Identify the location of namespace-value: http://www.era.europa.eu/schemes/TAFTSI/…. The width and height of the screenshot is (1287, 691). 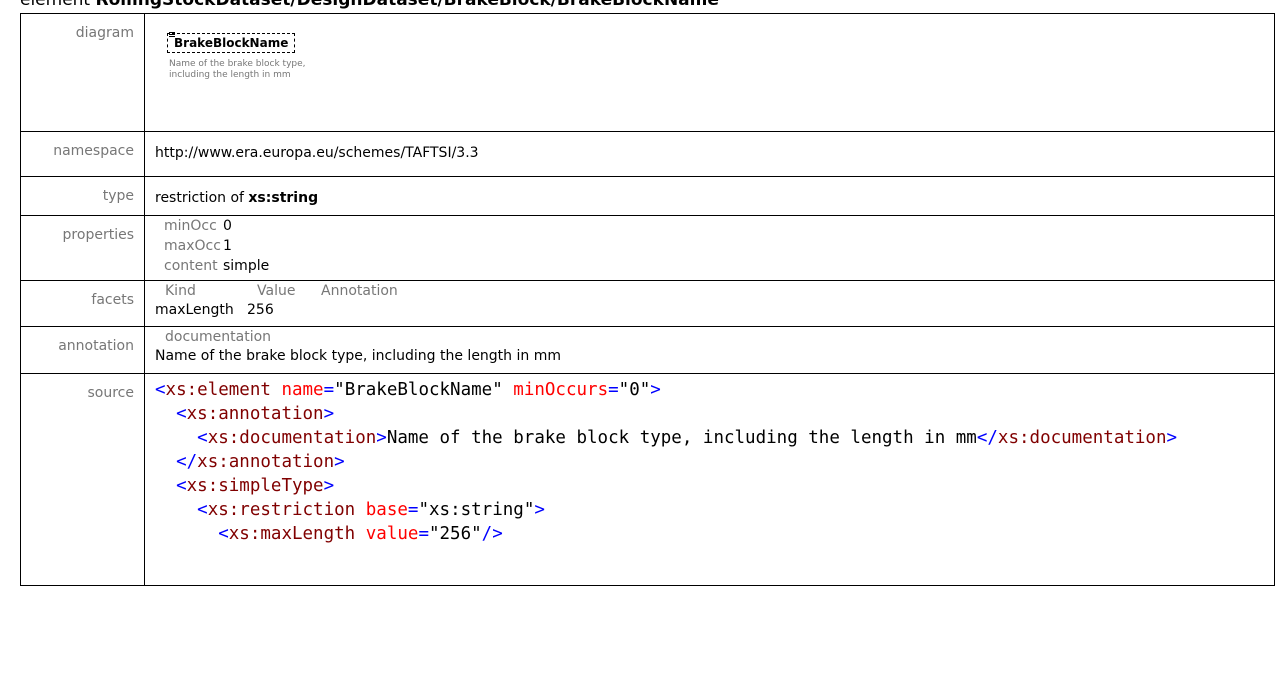
(317, 153).